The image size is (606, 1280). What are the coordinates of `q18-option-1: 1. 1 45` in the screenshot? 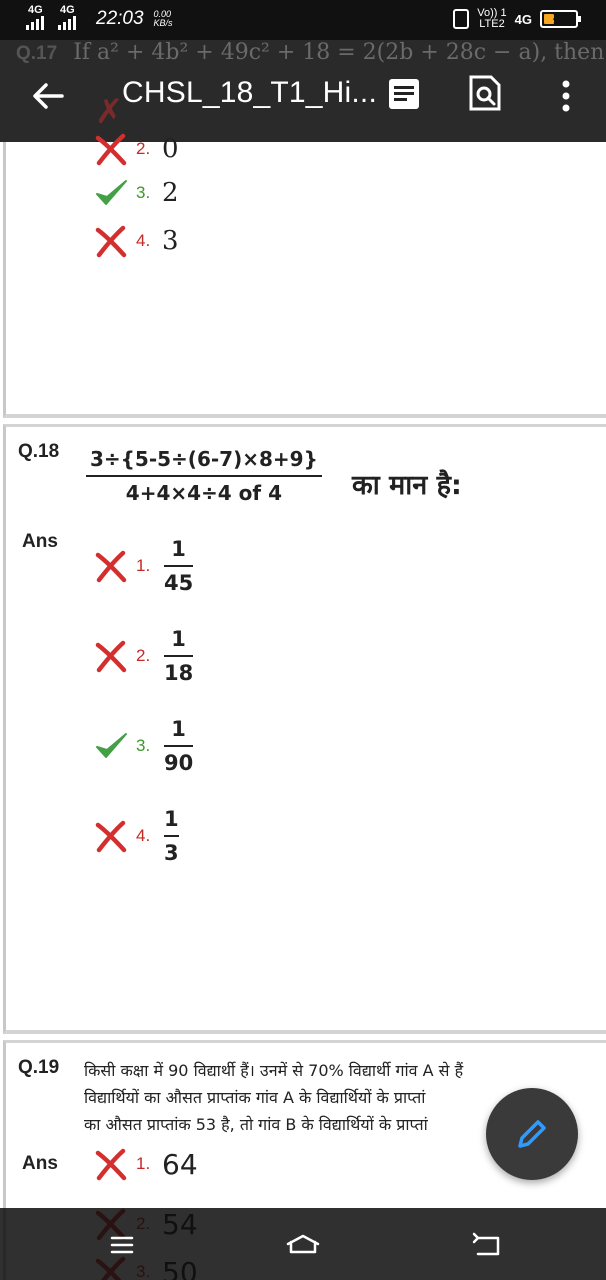 It's located at (144, 566).